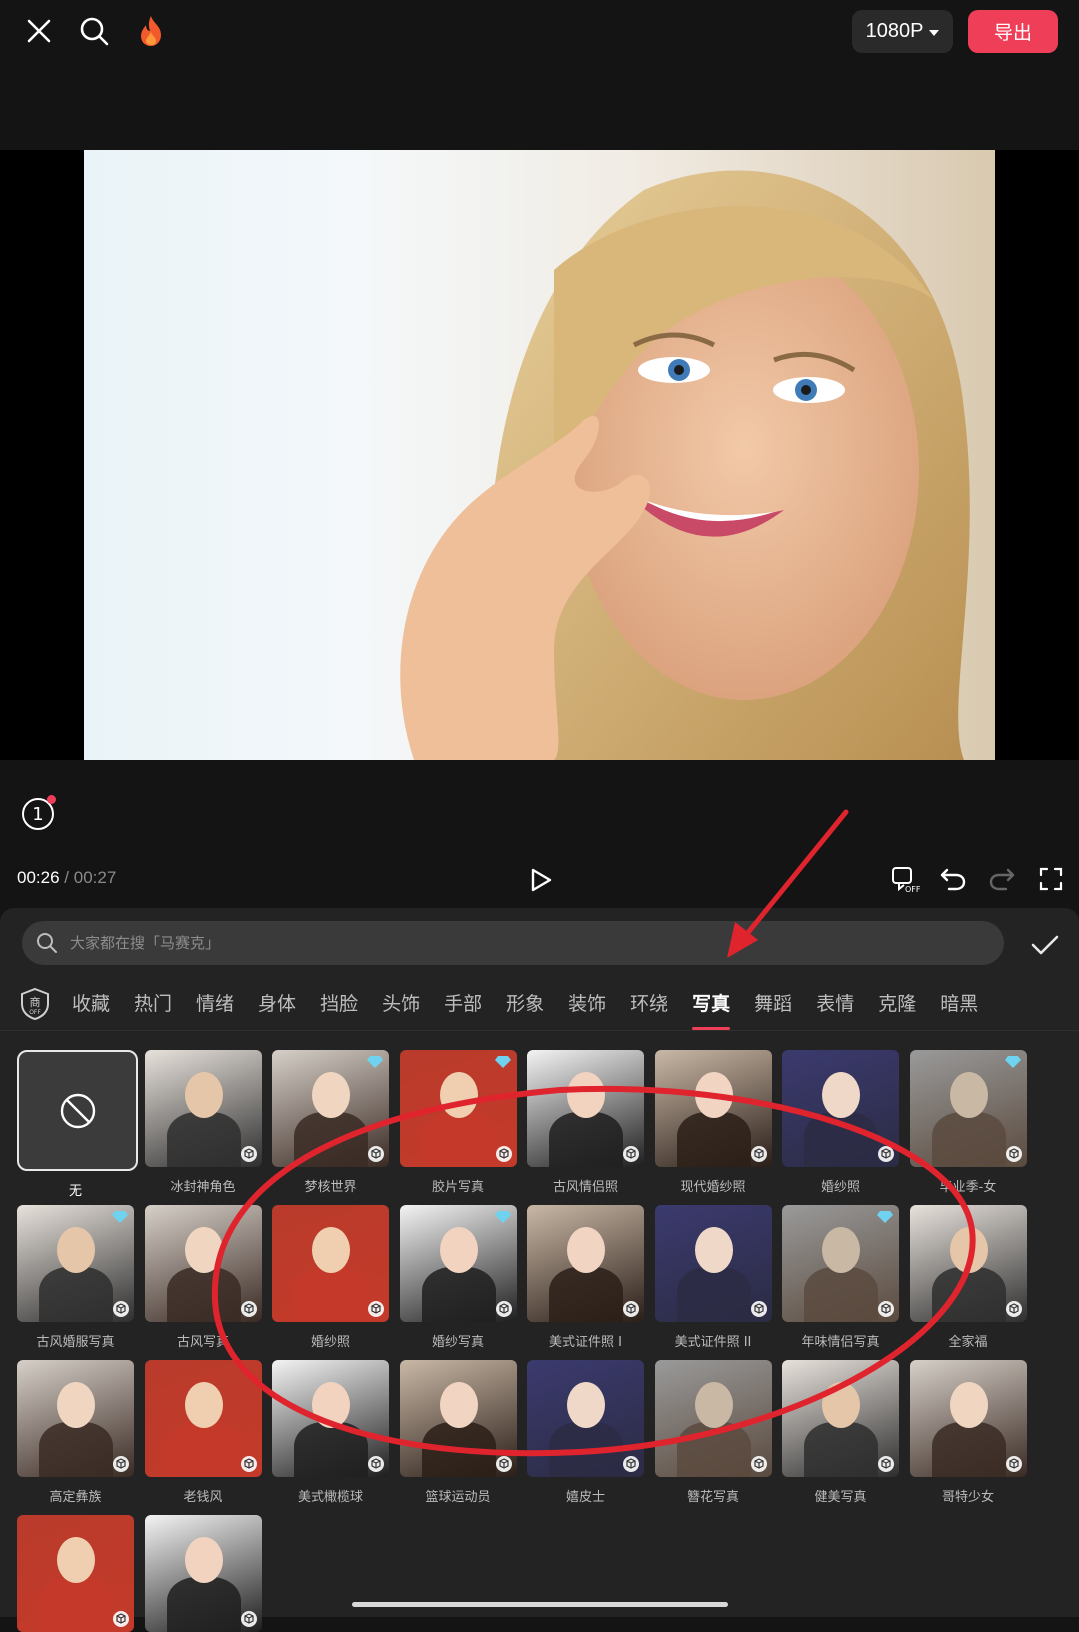 The width and height of the screenshot is (1079, 1632). I want to click on export-button: 导出, so click(1013, 31).